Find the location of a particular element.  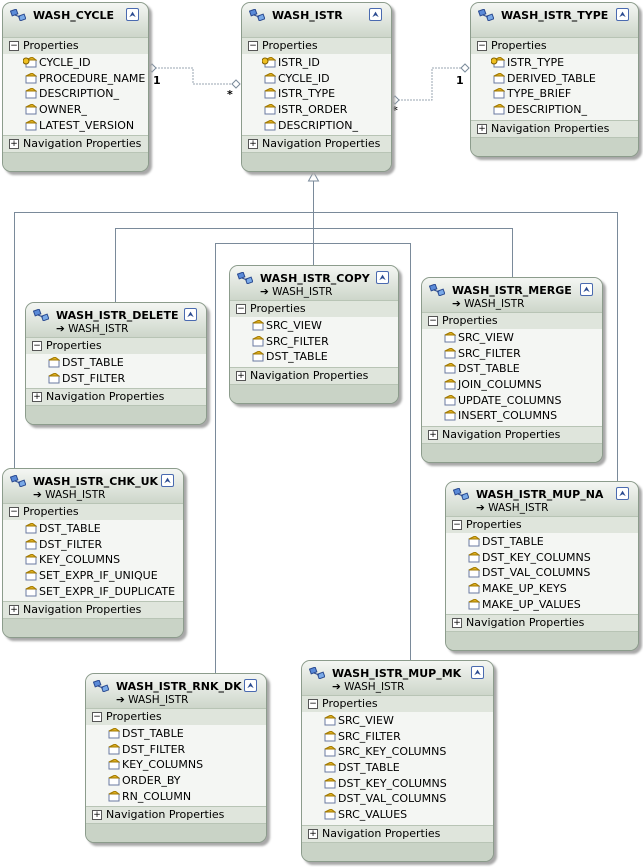

entity-header: WASH_ISTR_DELETE ➔ WASH_ISTR ⮝ is located at coordinates (116, 320).